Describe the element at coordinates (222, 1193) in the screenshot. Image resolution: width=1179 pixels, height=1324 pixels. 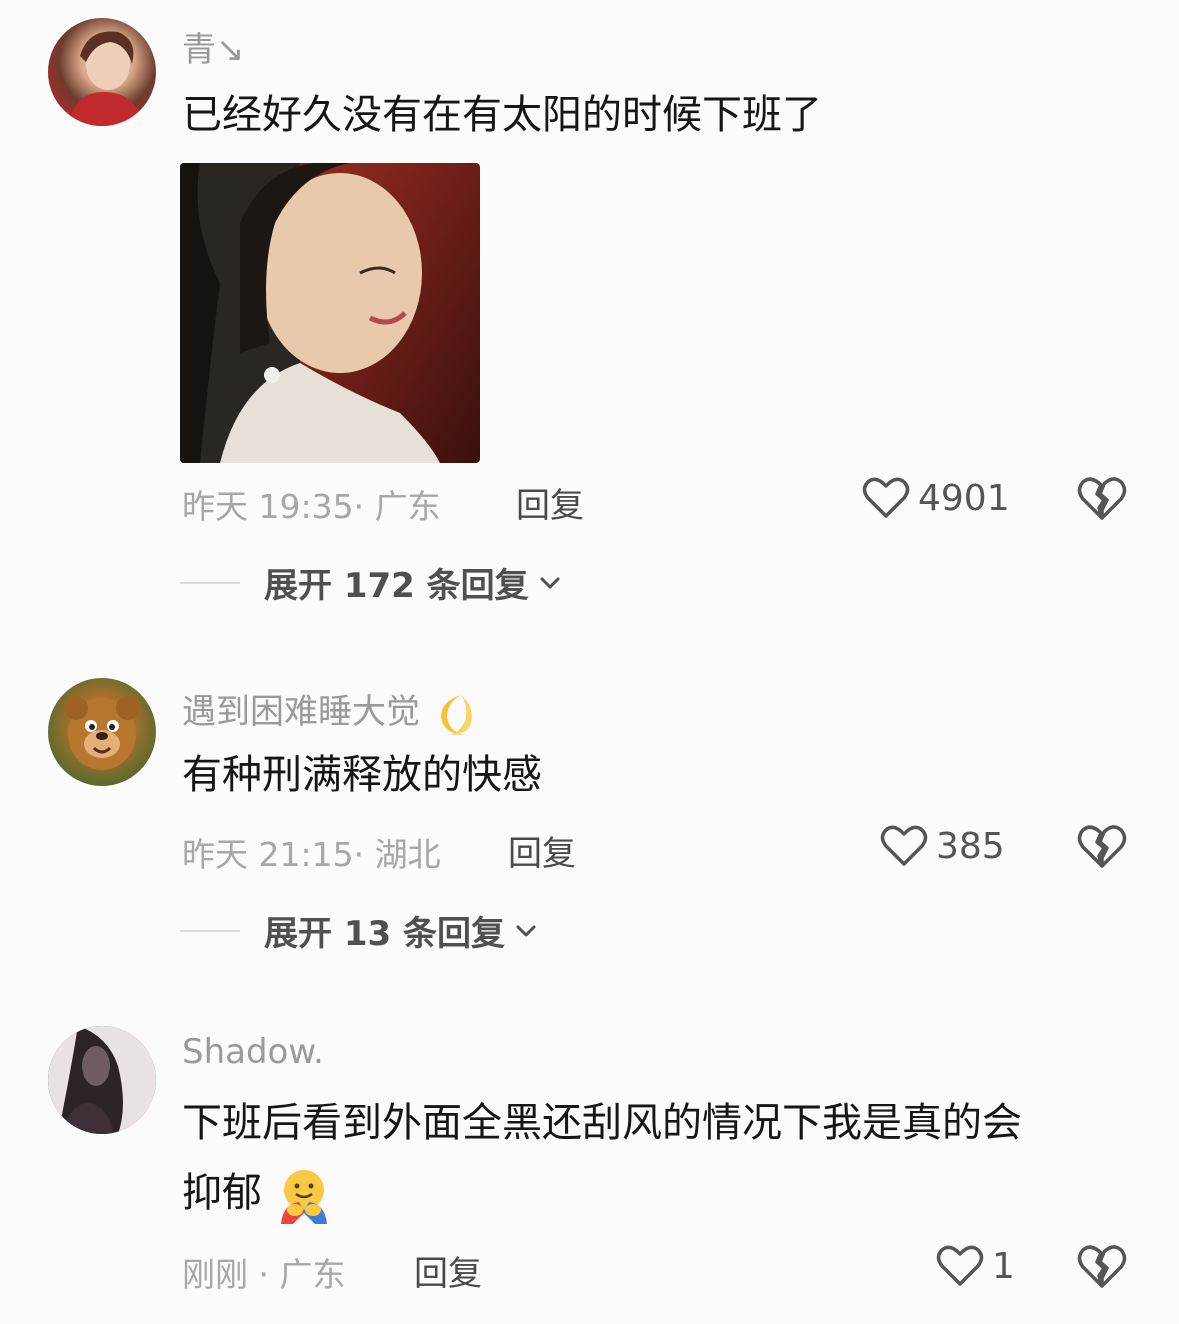
I see `comment-text-line2-text: 抑郁` at that location.